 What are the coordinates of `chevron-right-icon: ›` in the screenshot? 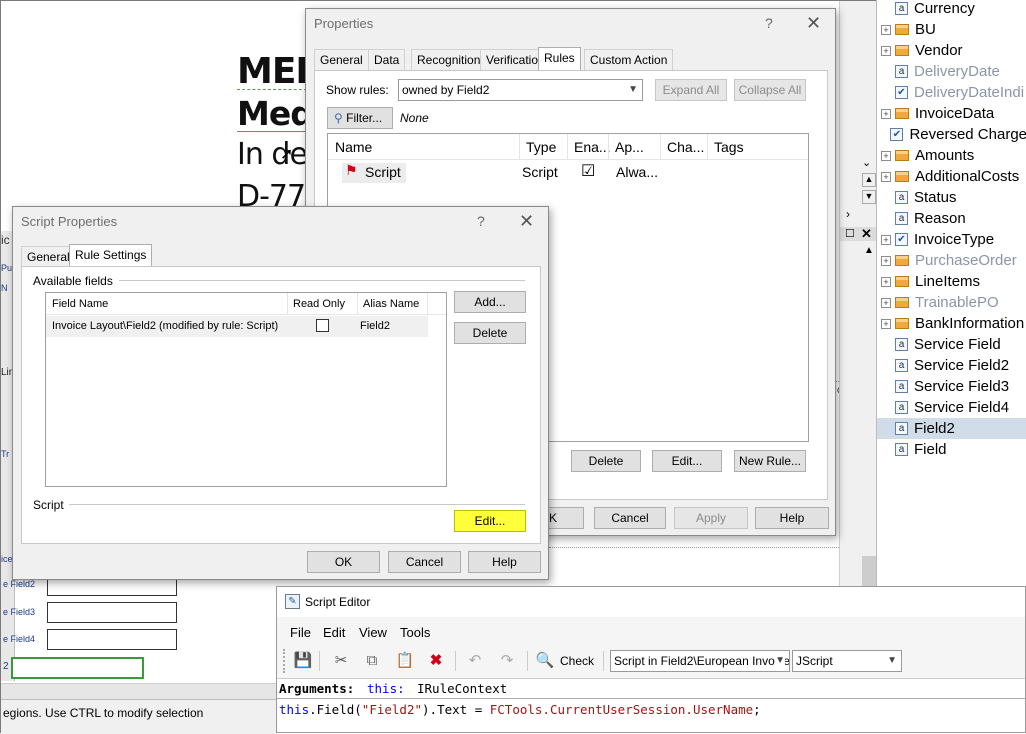 It's located at (848, 214).